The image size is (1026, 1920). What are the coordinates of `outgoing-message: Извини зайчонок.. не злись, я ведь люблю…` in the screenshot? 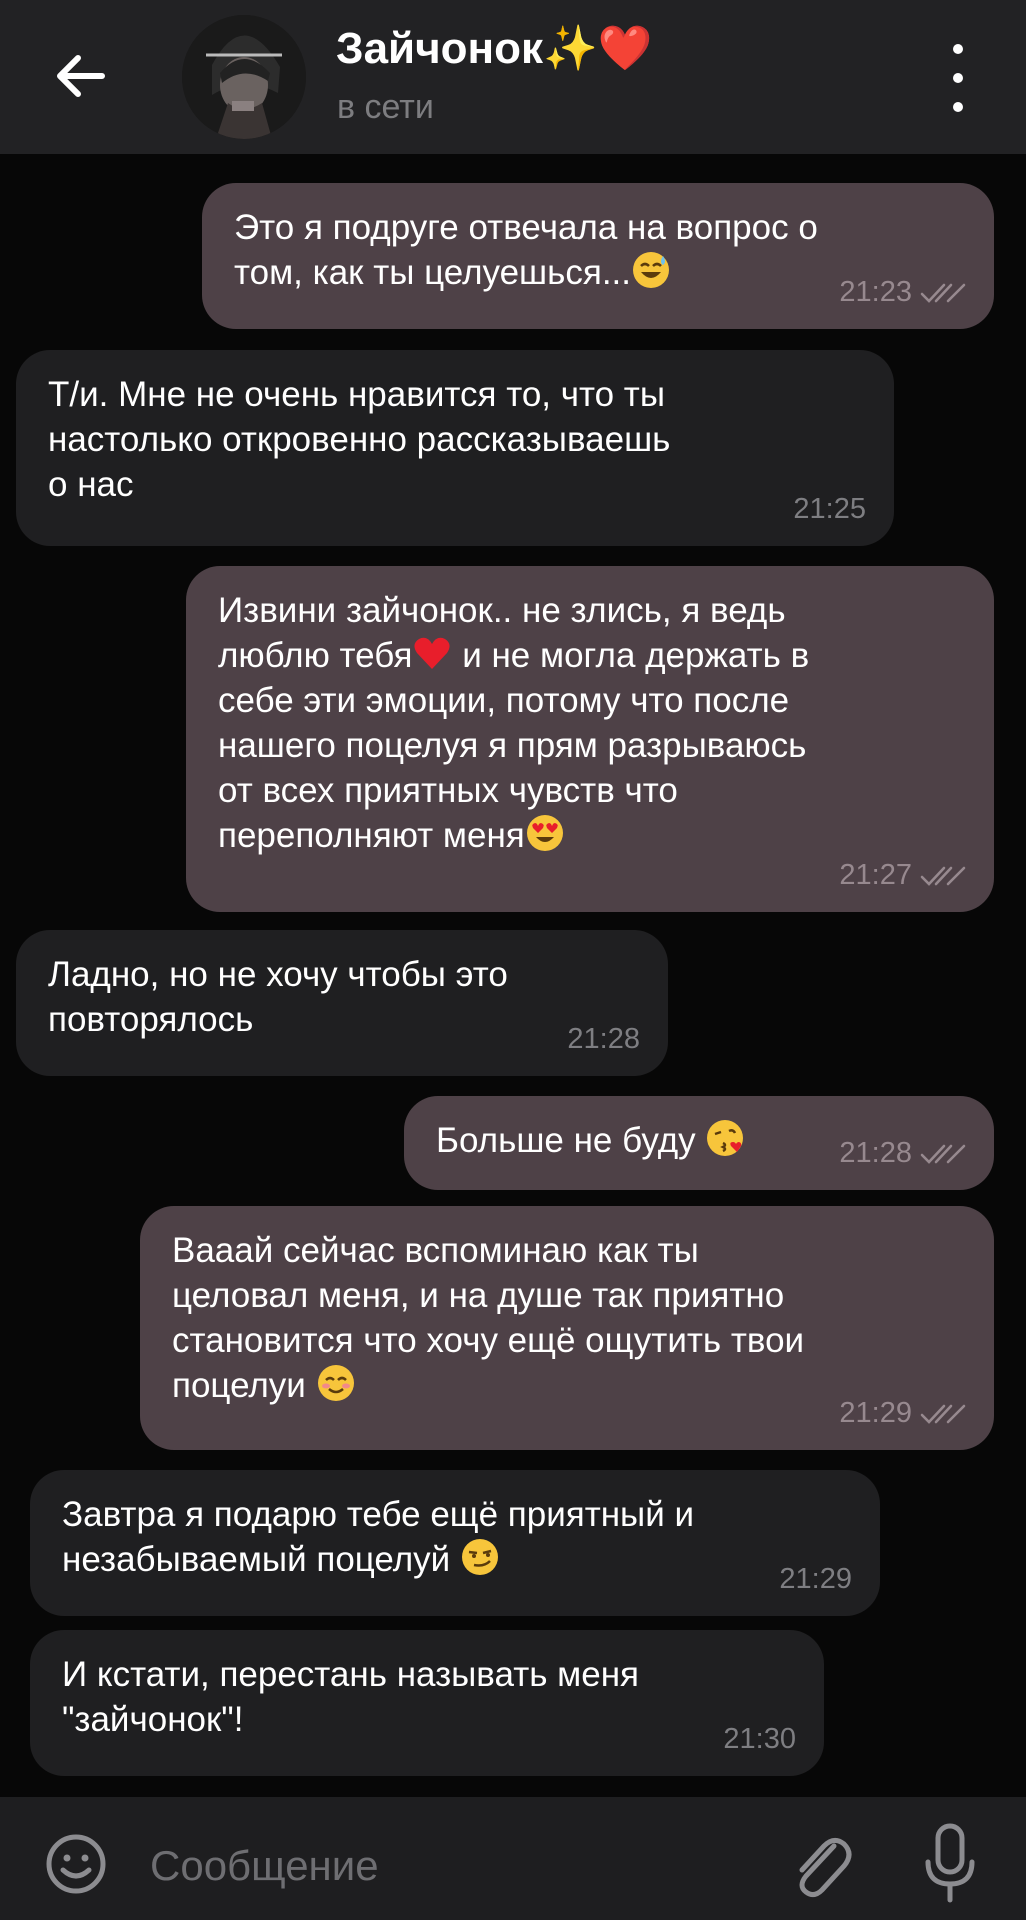 It's located at (590, 739).